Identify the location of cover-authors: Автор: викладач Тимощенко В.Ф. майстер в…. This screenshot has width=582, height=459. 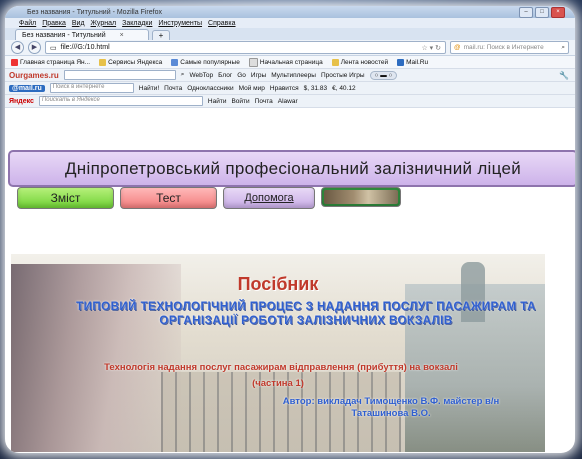
(391, 407).